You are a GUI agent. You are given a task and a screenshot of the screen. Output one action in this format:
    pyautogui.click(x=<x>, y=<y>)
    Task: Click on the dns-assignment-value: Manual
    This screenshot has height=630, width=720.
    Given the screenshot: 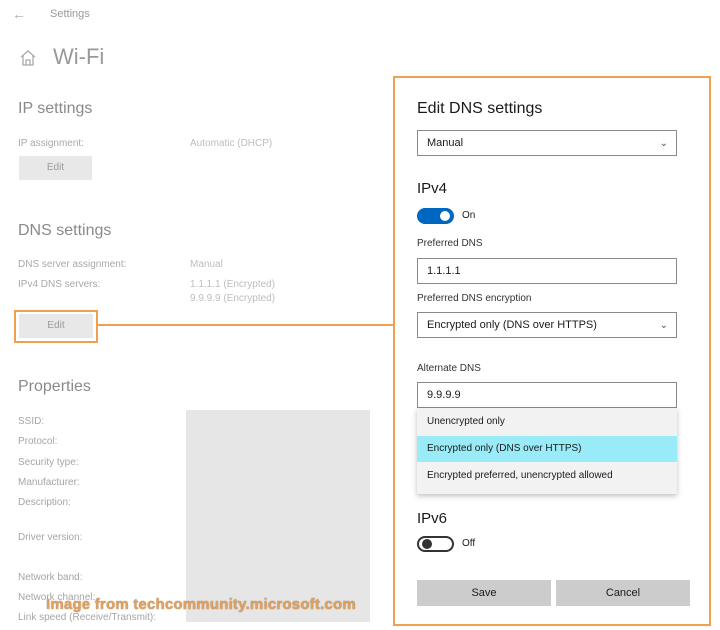 What is the action you would take?
    pyautogui.click(x=206, y=264)
    